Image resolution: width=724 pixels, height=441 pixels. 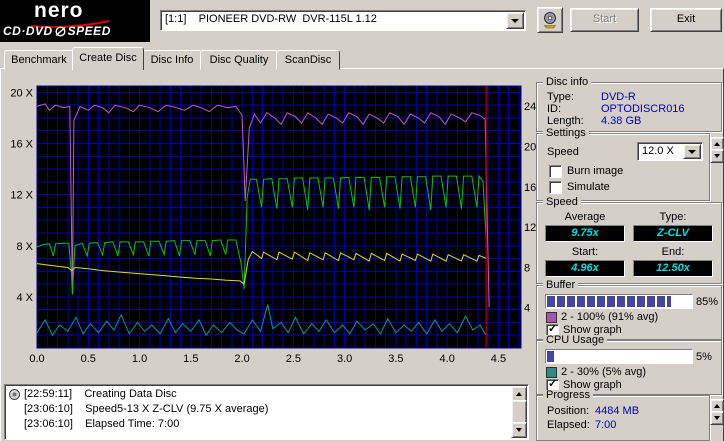 I want to click on svg-text: 4 X, so click(x=24, y=298).